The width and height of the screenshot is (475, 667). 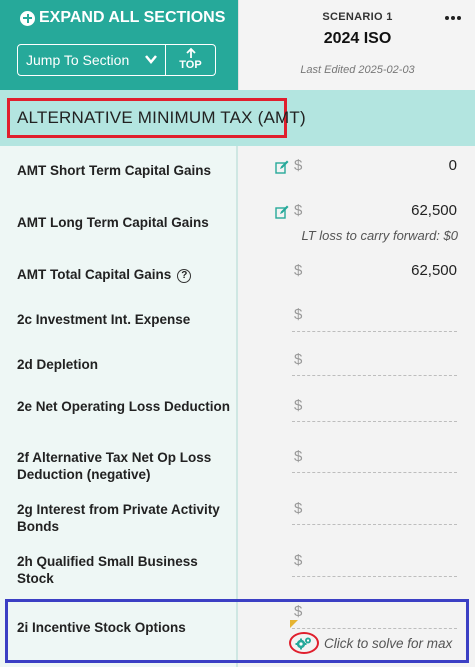 What do you see at coordinates (434, 210) in the screenshot?
I see `amt-long-term-value: 62,500` at bounding box center [434, 210].